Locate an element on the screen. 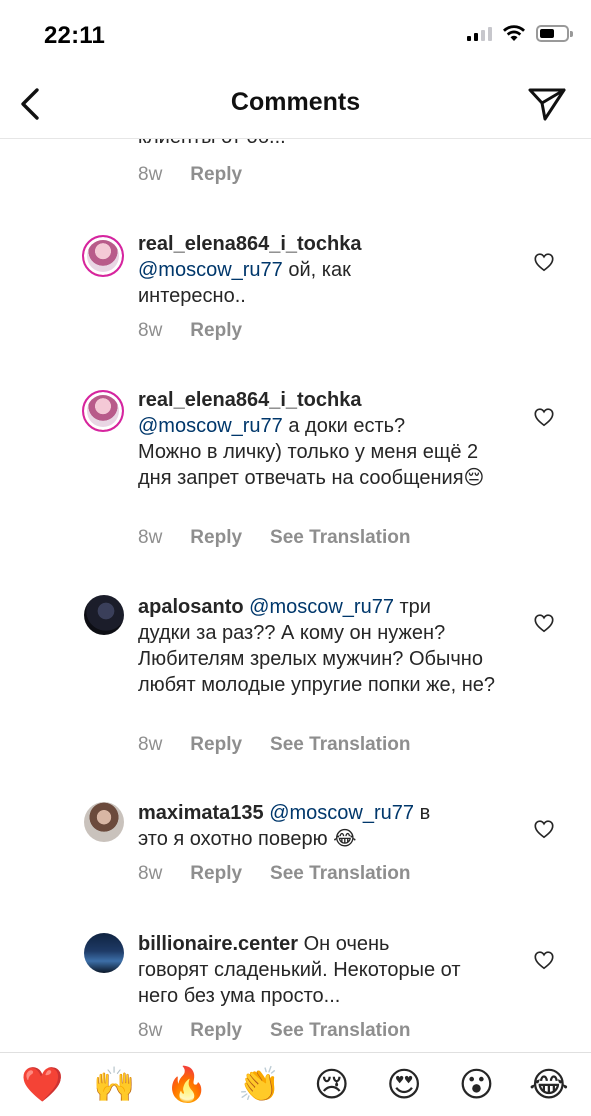  status-bar: 22:11 is located at coordinates (295, 35).